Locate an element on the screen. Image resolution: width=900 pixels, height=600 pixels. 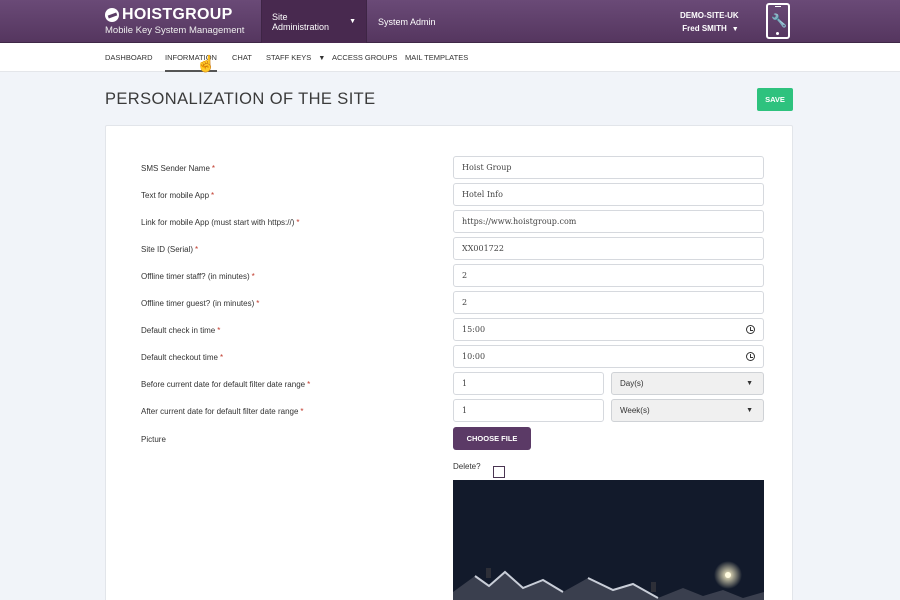
before-range-unit-value: Day(s) is located at coordinates (632, 383).